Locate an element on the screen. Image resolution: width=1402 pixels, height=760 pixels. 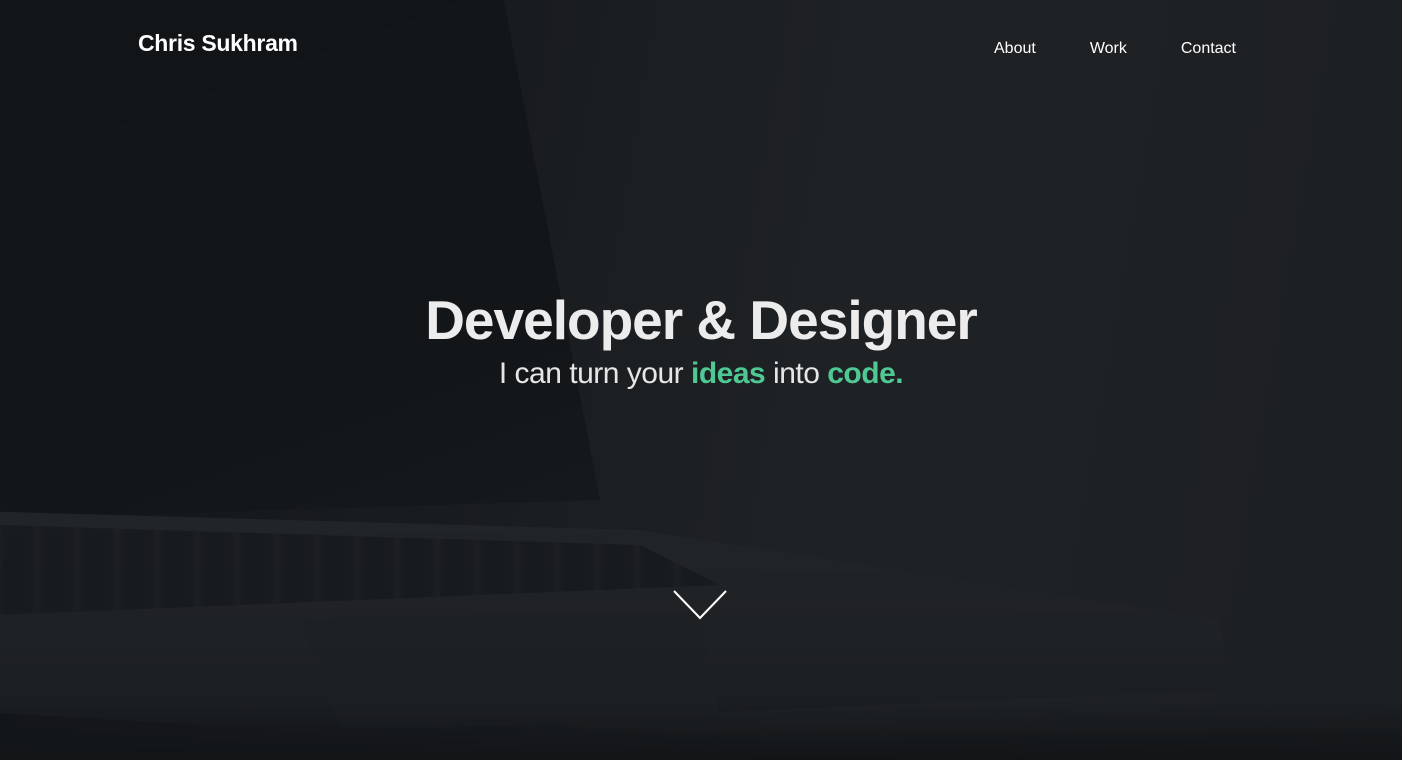
tagline-accent-code: code. is located at coordinates (865, 373).